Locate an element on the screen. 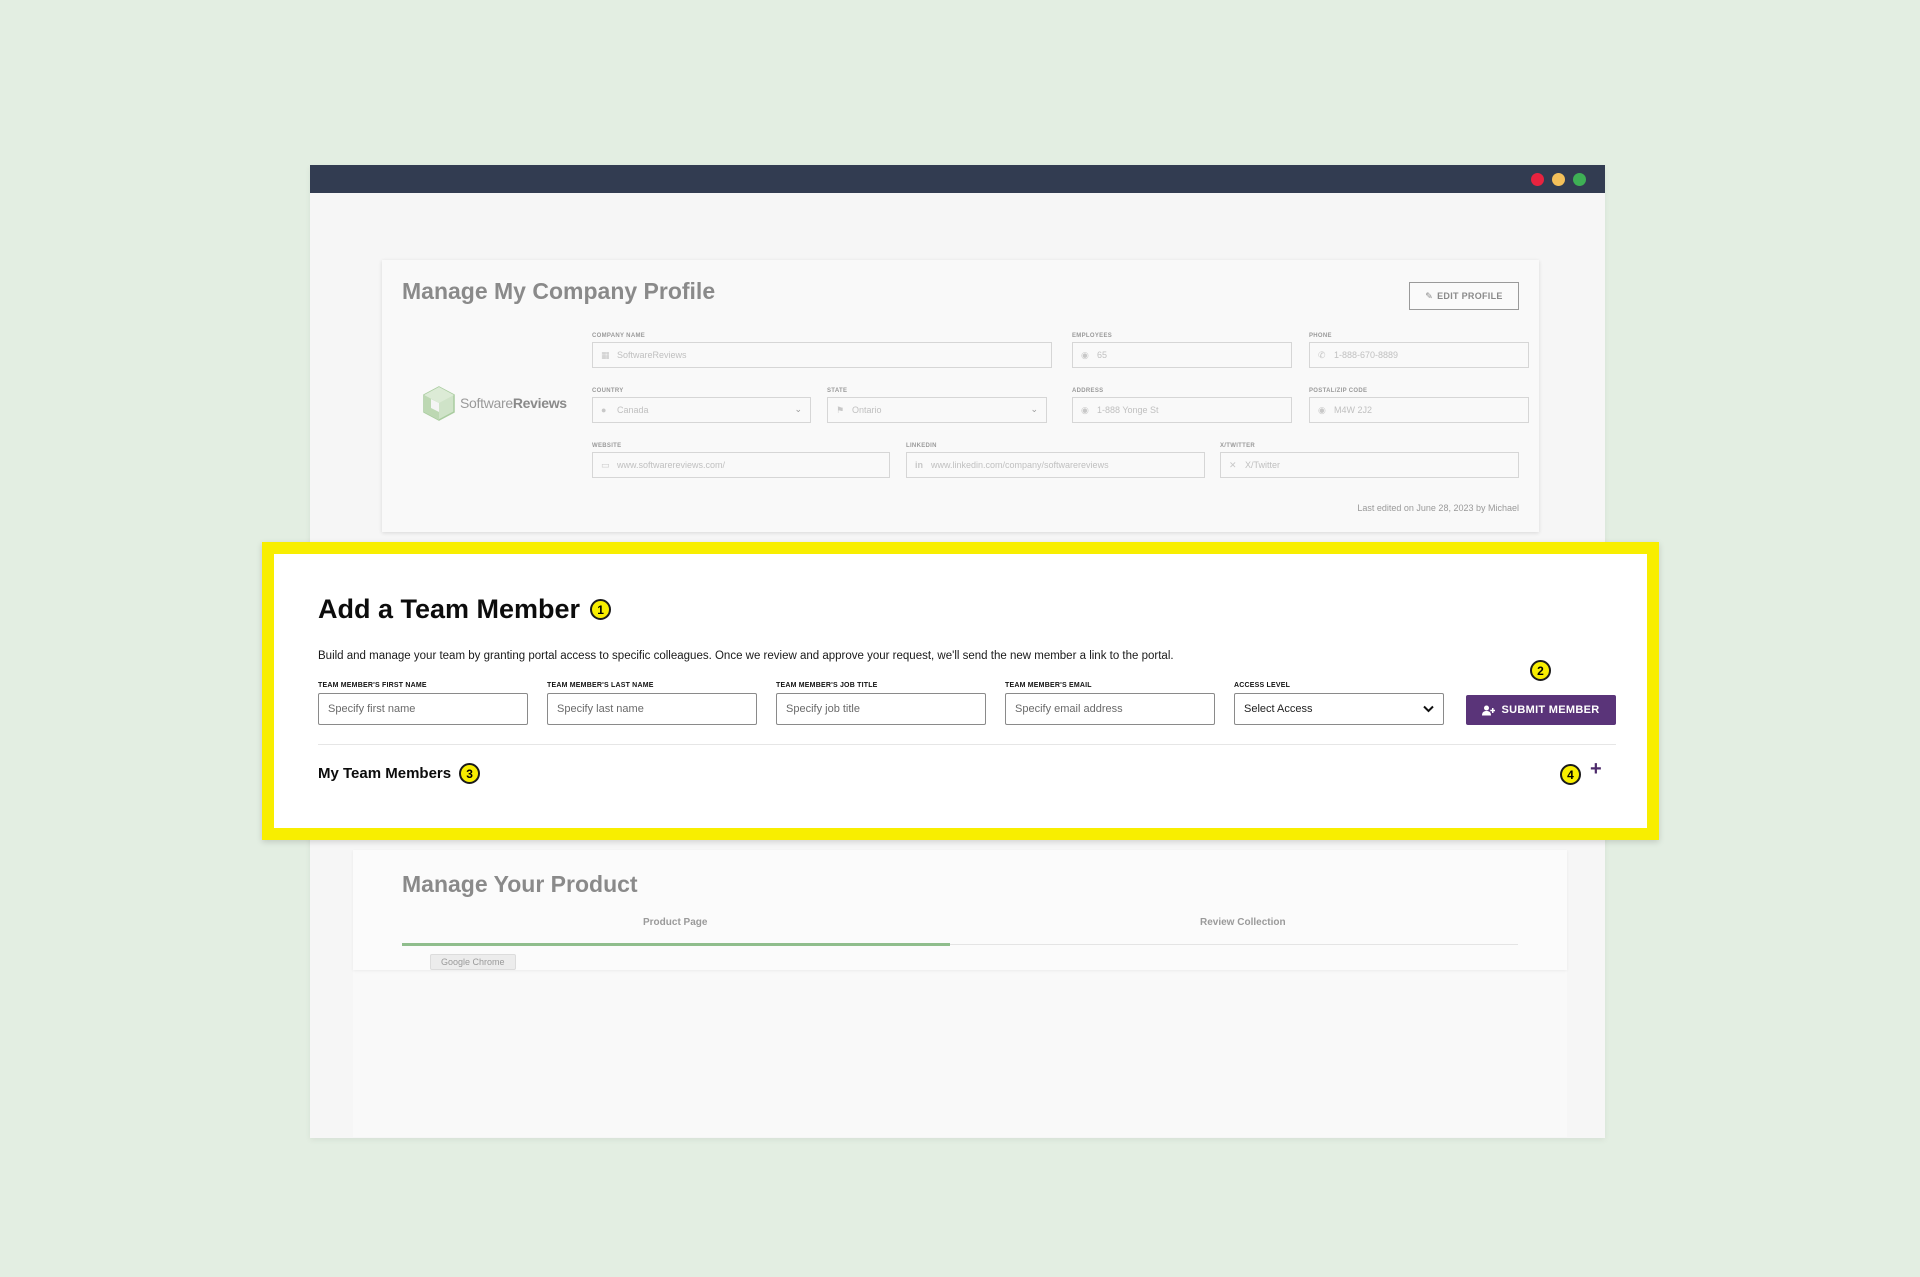  linkedin-icon: in is located at coordinates (919, 465).